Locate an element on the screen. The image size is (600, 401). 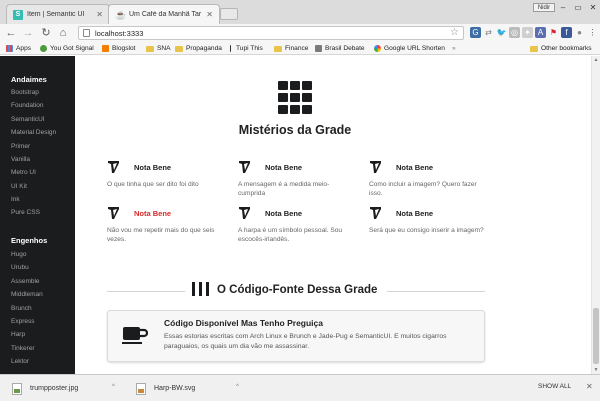
scrollbar: ▲ ▼ is located at coordinates (595, 215).